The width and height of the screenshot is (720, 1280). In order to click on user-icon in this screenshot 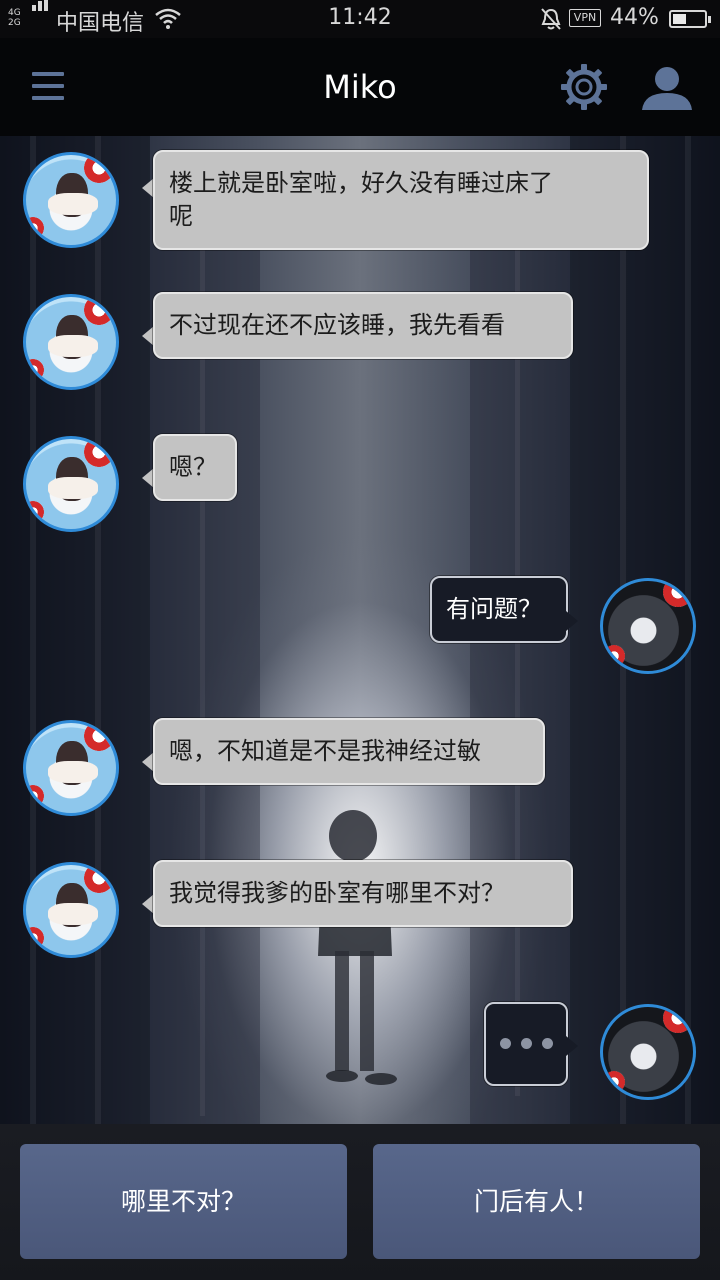, I will do `click(667, 88)`.